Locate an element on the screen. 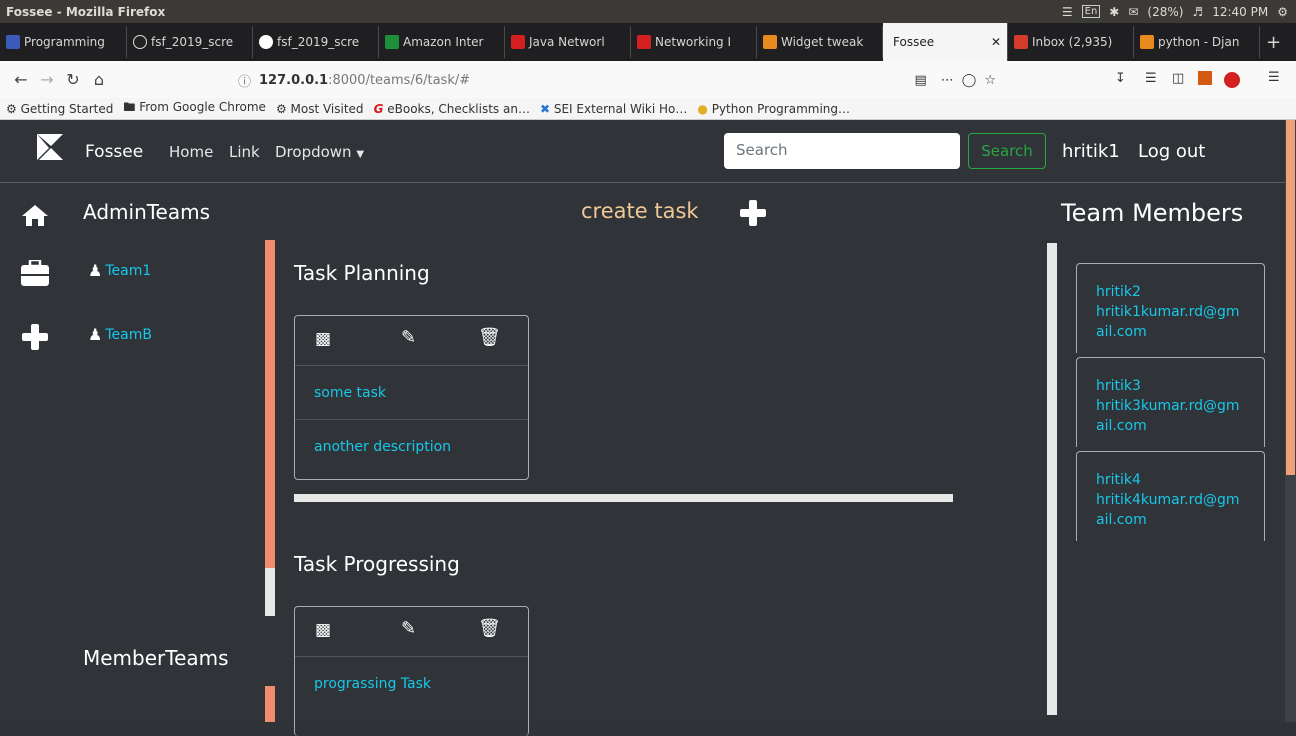 This screenshot has height=736, width=1296. volume-icon: ♬ is located at coordinates (1197, 12).